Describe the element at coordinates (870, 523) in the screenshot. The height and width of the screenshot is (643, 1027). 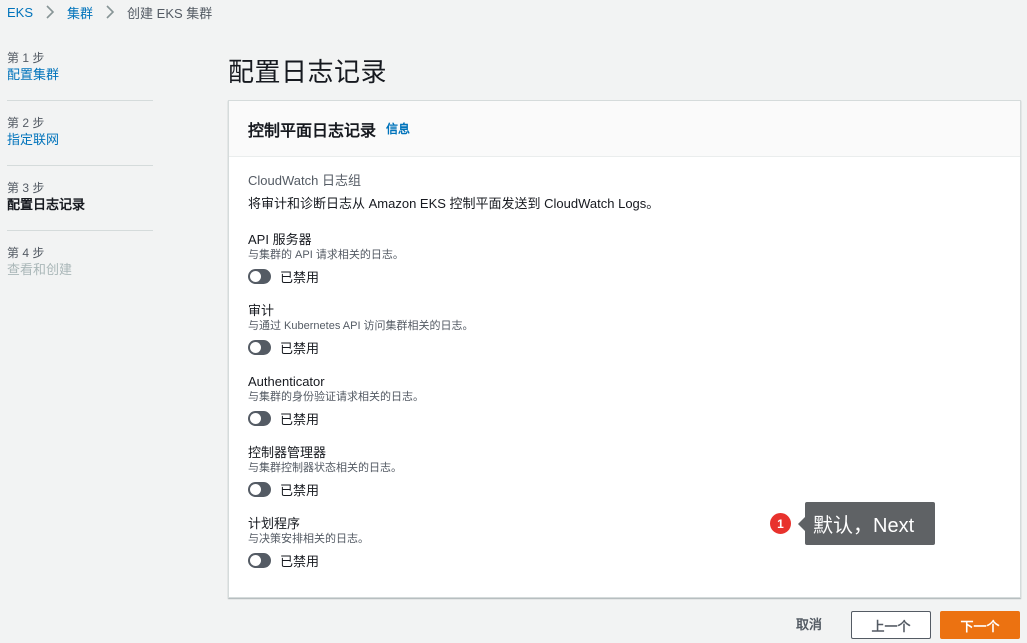
I see `annotation-callout: 默认，Next` at that location.